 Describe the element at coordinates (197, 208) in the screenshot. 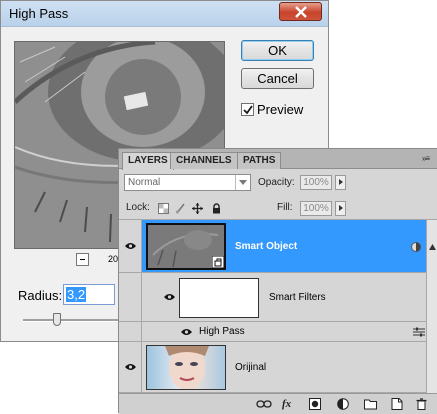

I see `lock-position-icon` at that location.